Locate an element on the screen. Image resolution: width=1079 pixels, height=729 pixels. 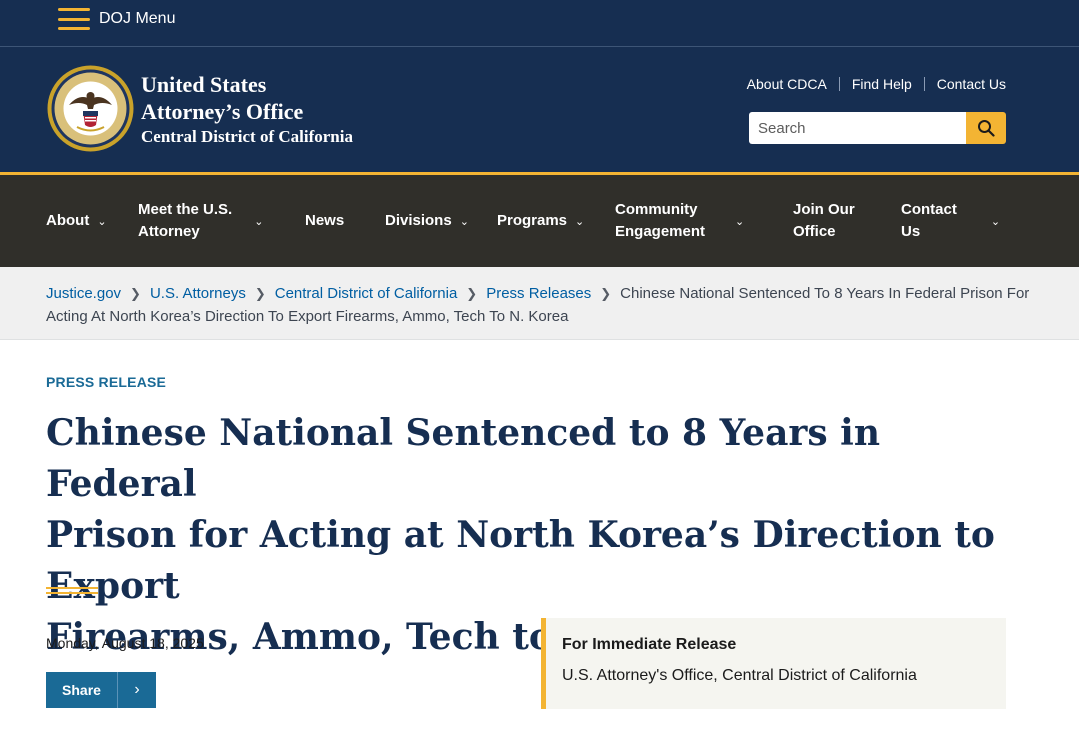
nav-item-community-engagement: Community Engagement ⌄ is located at coordinates (679, 221).